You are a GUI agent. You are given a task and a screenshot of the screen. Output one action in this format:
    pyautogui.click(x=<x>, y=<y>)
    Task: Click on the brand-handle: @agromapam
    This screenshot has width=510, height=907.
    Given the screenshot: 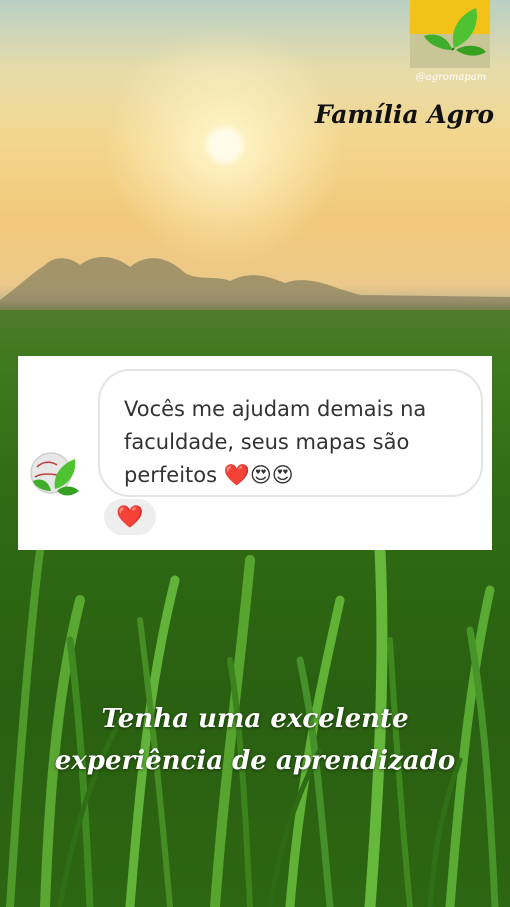 What is the action you would take?
    pyautogui.click(x=451, y=77)
    